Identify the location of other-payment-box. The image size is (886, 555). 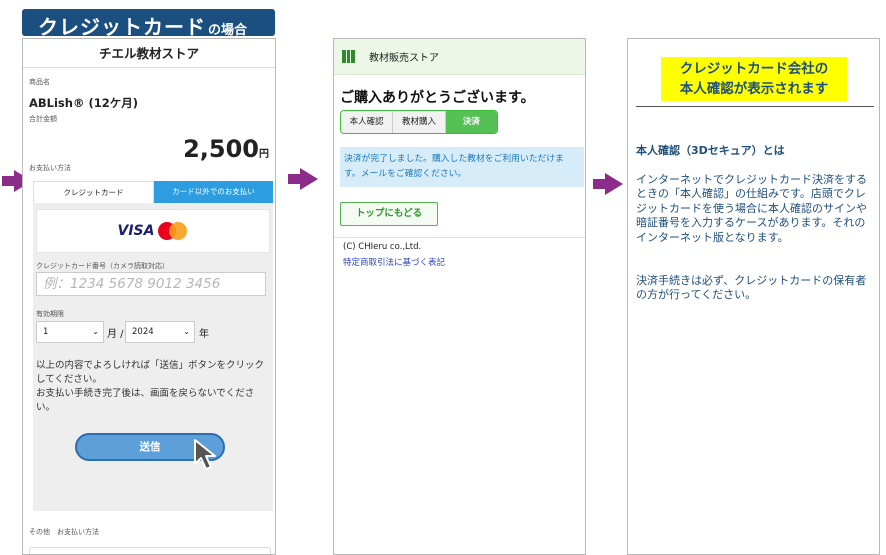
(150, 550).